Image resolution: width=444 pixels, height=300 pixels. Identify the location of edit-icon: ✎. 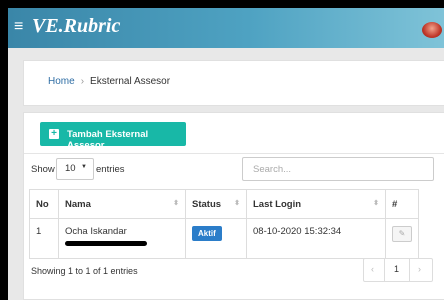
(402, 234).